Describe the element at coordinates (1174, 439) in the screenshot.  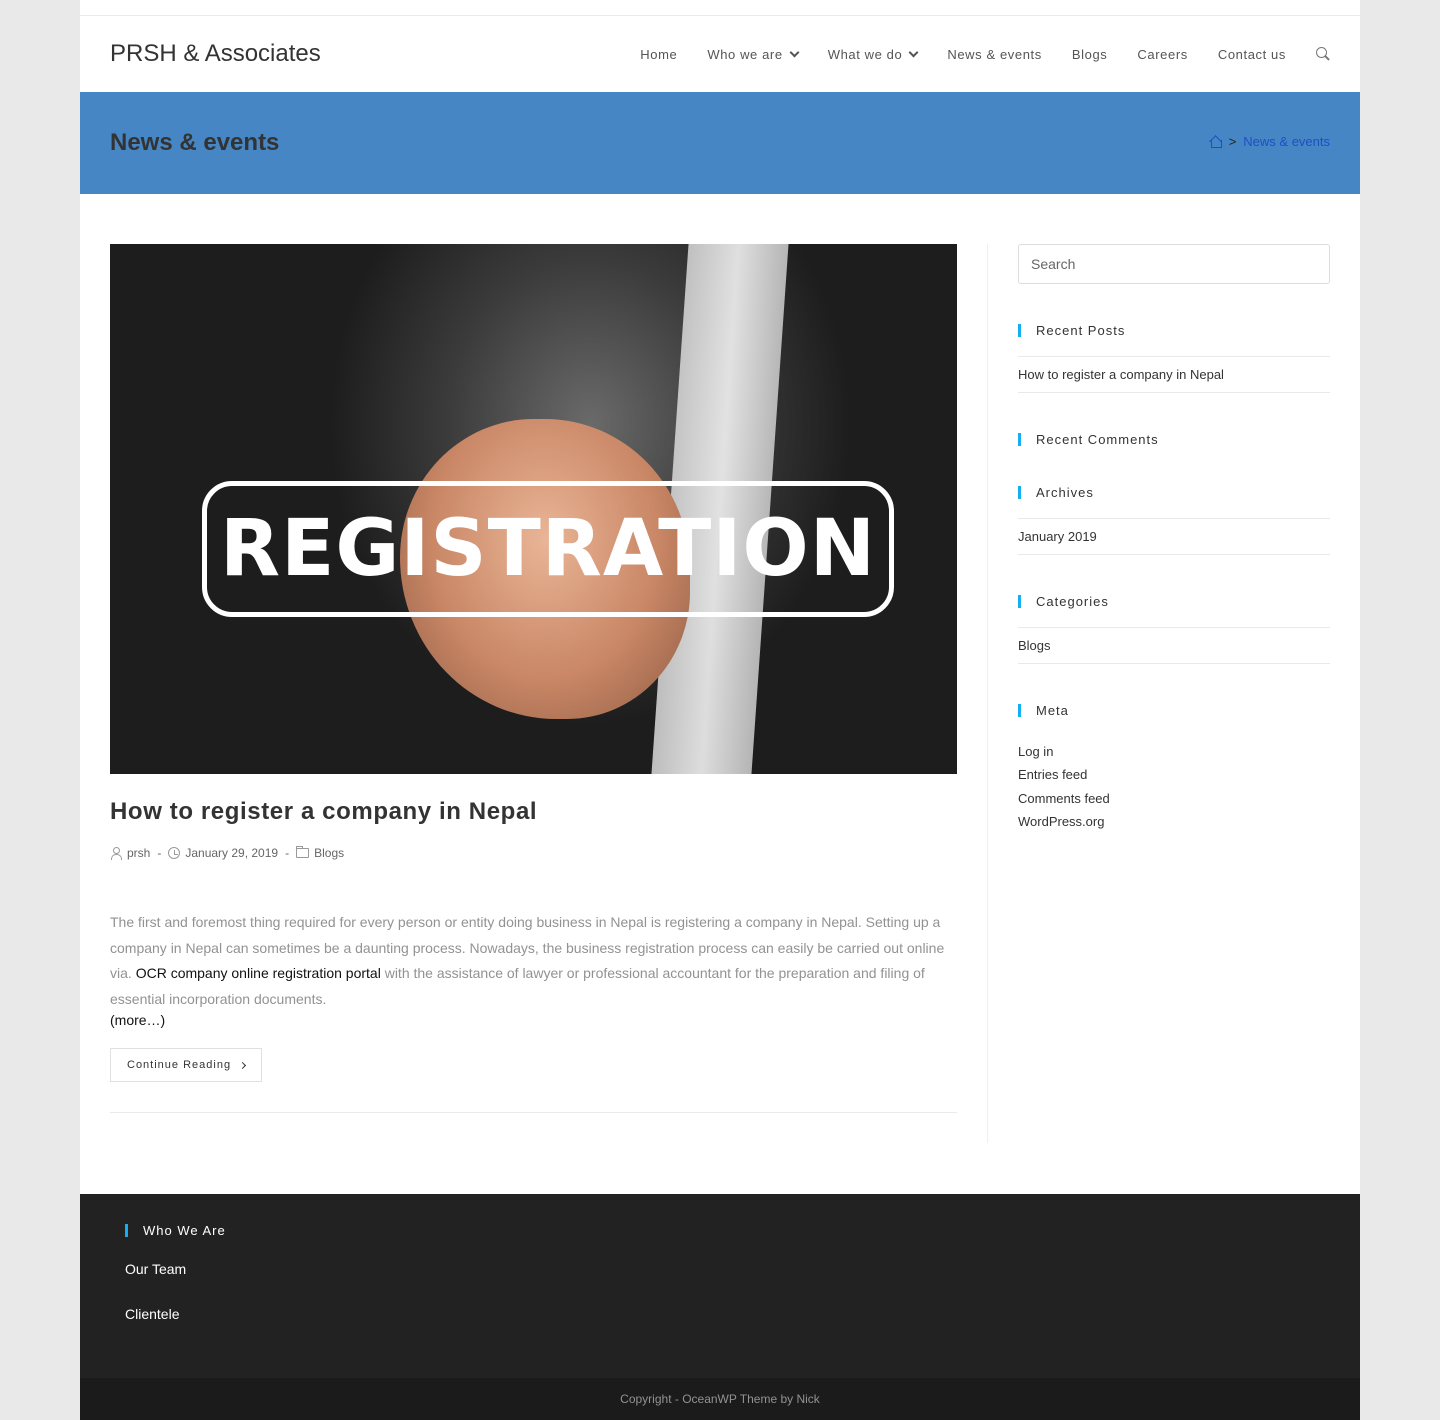
I see `widget-title-recent-comments: Recent Comments` at that location.